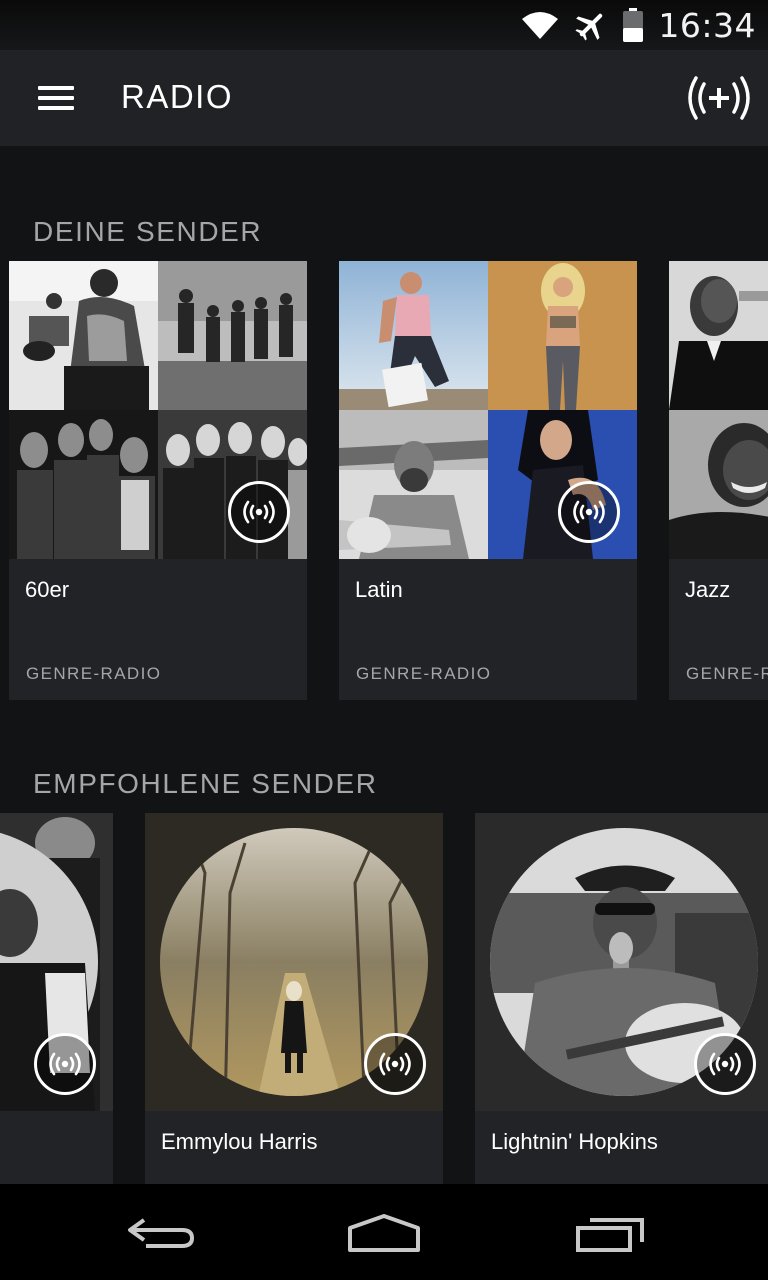 Image resolution: width=768 pixels, height=1280 pixels. Describe the element at coordinates (384, 98) in the screenshot. I see `app-bar: RADIO` at that location.